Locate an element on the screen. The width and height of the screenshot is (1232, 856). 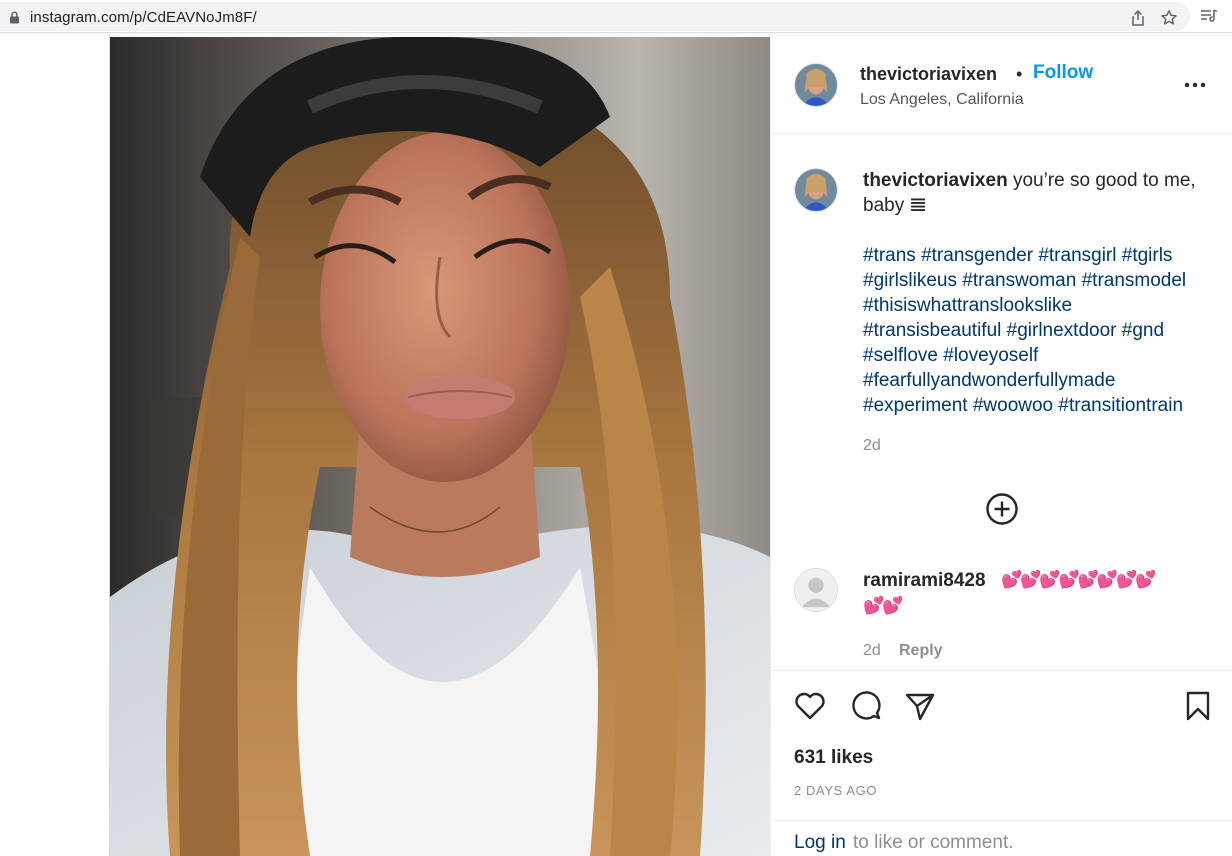
hashtag-line: #trans #transgender #transgirl #tgirls is located at coordinates (1043, 255).